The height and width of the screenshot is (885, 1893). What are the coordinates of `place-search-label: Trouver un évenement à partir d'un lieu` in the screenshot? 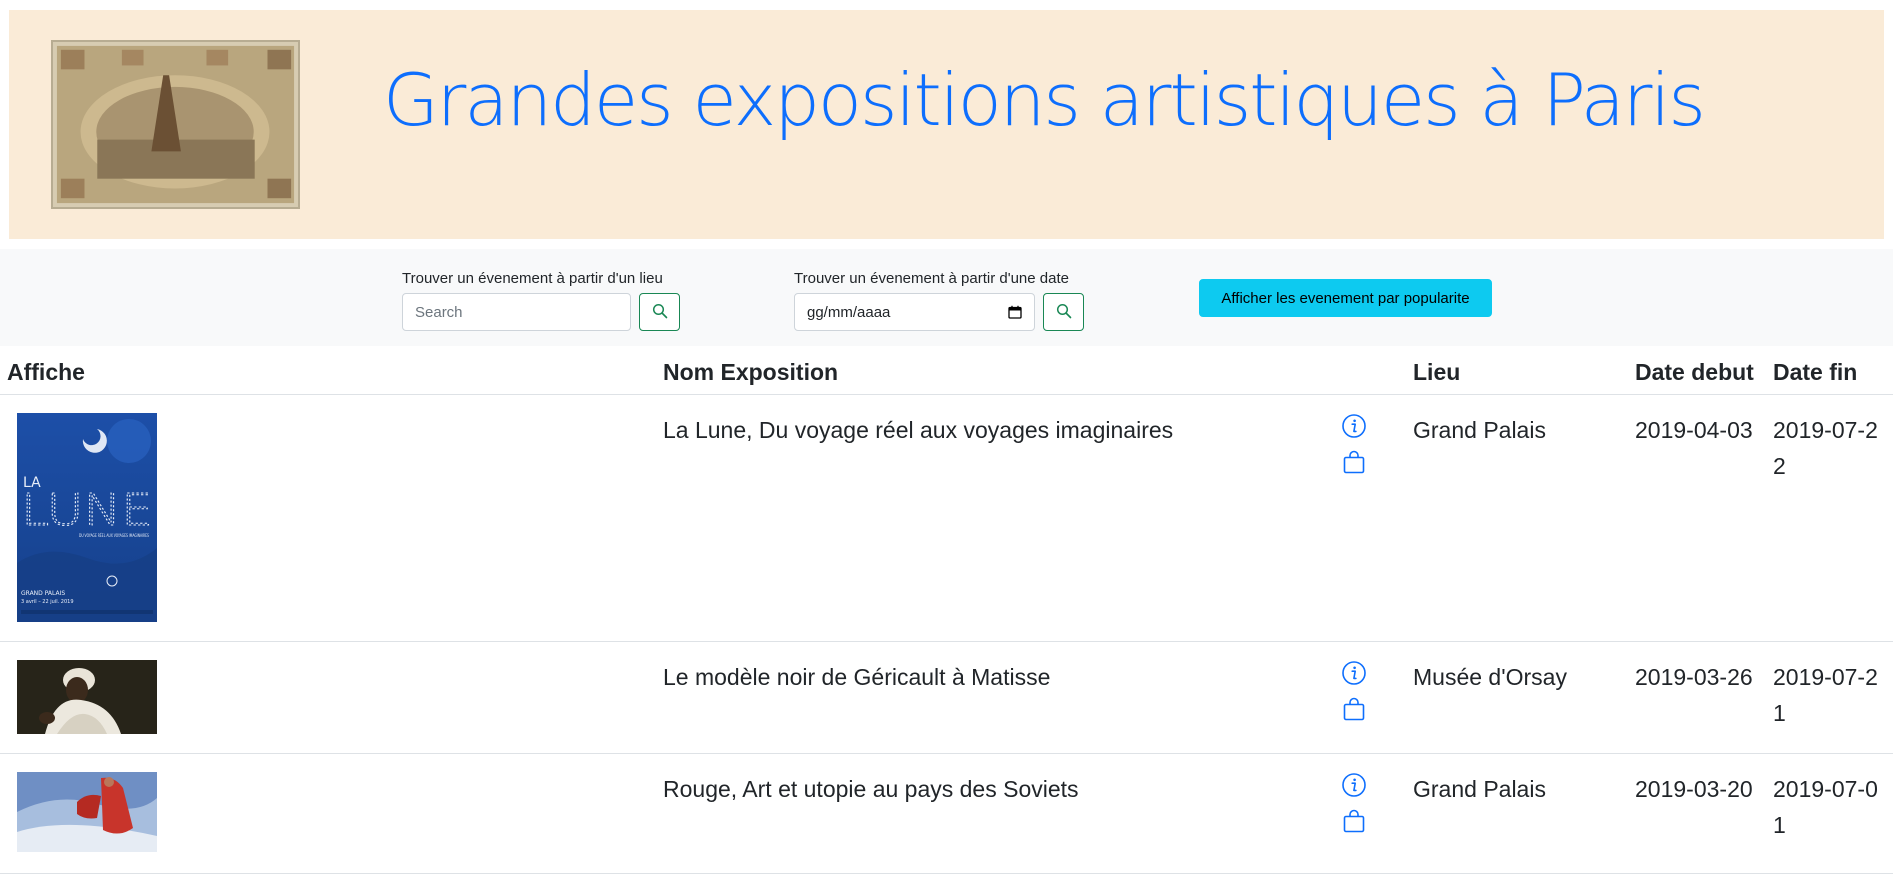 It's located at (532, 278).